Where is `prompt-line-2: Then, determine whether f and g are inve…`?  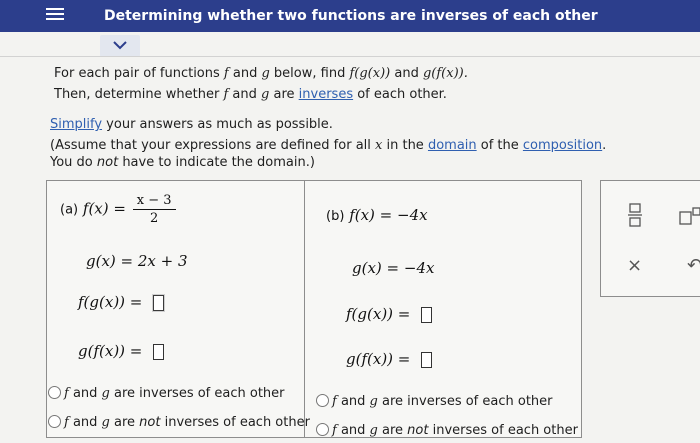
prompt-line-2: Then, determine whether f and g are inve… is located at coordinates (250, 94).